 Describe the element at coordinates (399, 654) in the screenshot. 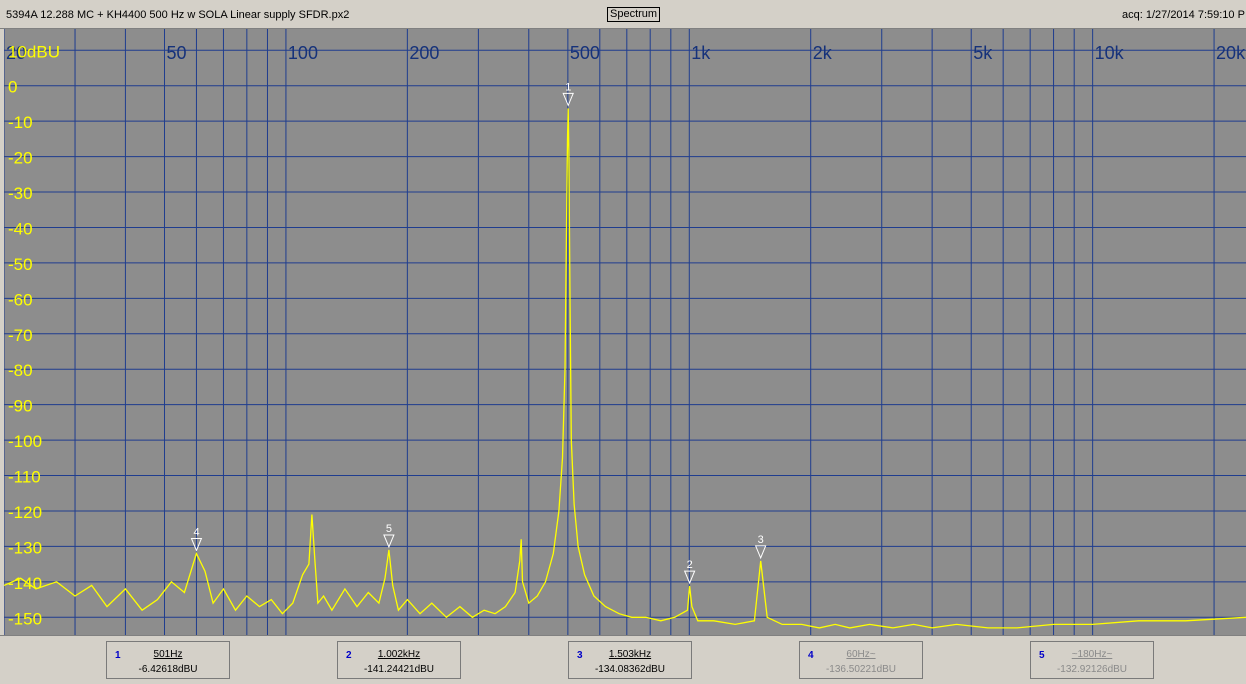

I see `marker-frequency: 1.002kHz` at that location.